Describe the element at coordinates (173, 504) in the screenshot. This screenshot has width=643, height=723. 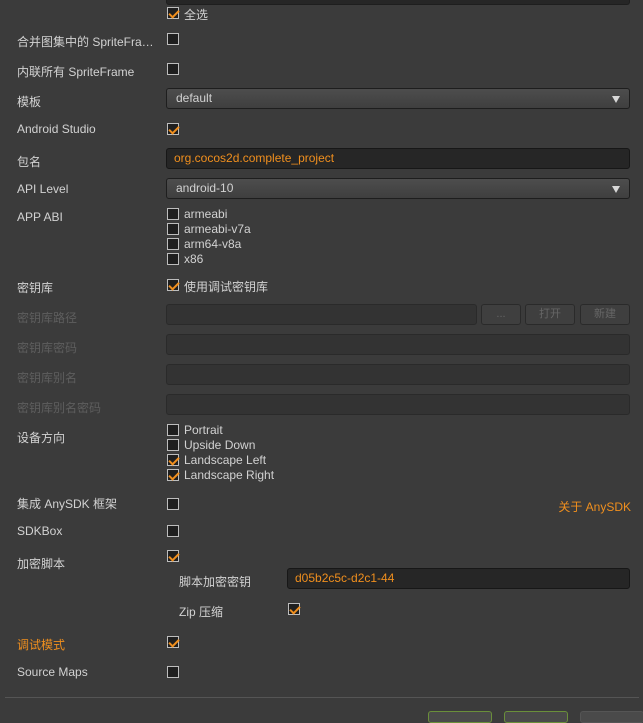
I see `anysdk-checkbox` at that location.